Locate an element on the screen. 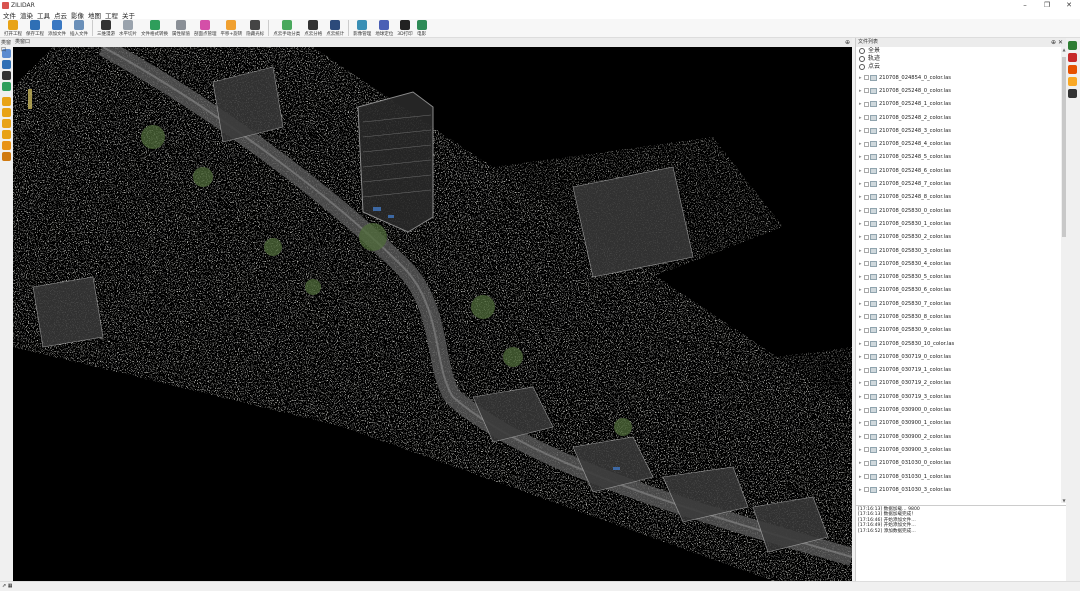 Image resolution: width=1080 pixels, height=591 pixels. file-list-item: ▸ 210708_025248_3_color.las is located at coordinates (958, 130).